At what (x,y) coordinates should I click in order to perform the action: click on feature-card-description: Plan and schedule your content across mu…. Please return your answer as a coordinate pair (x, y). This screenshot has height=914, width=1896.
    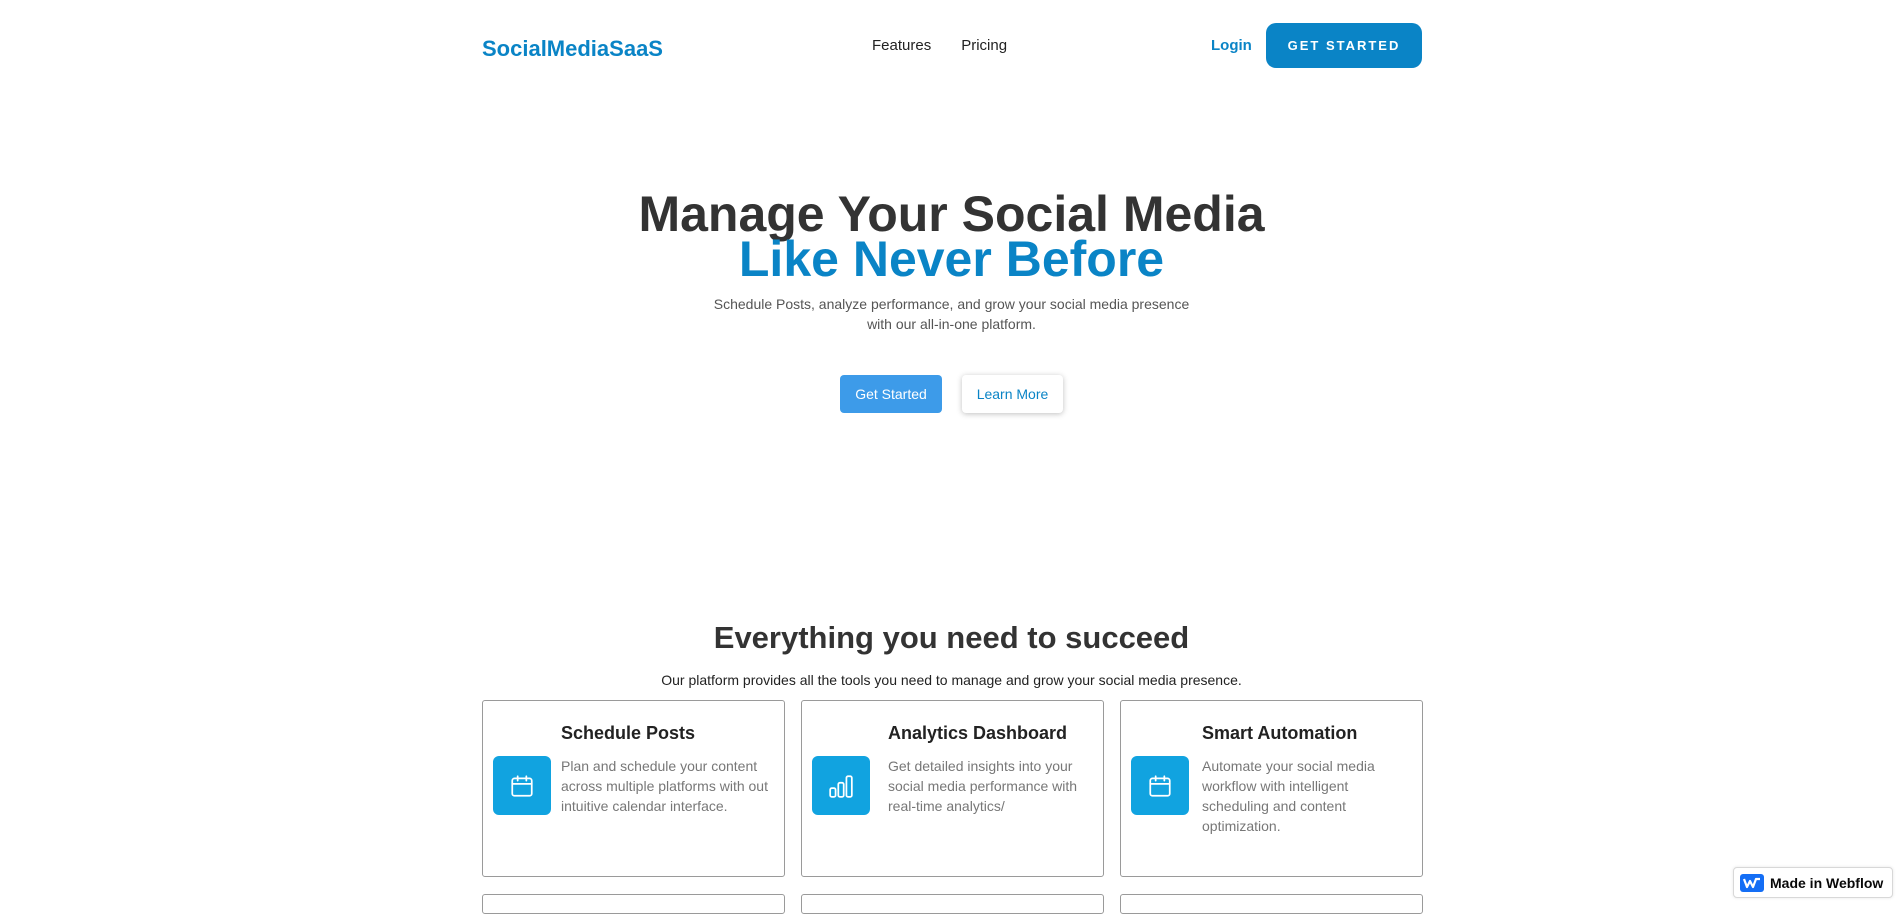
    Looking at the image, I should click on (664, 786).